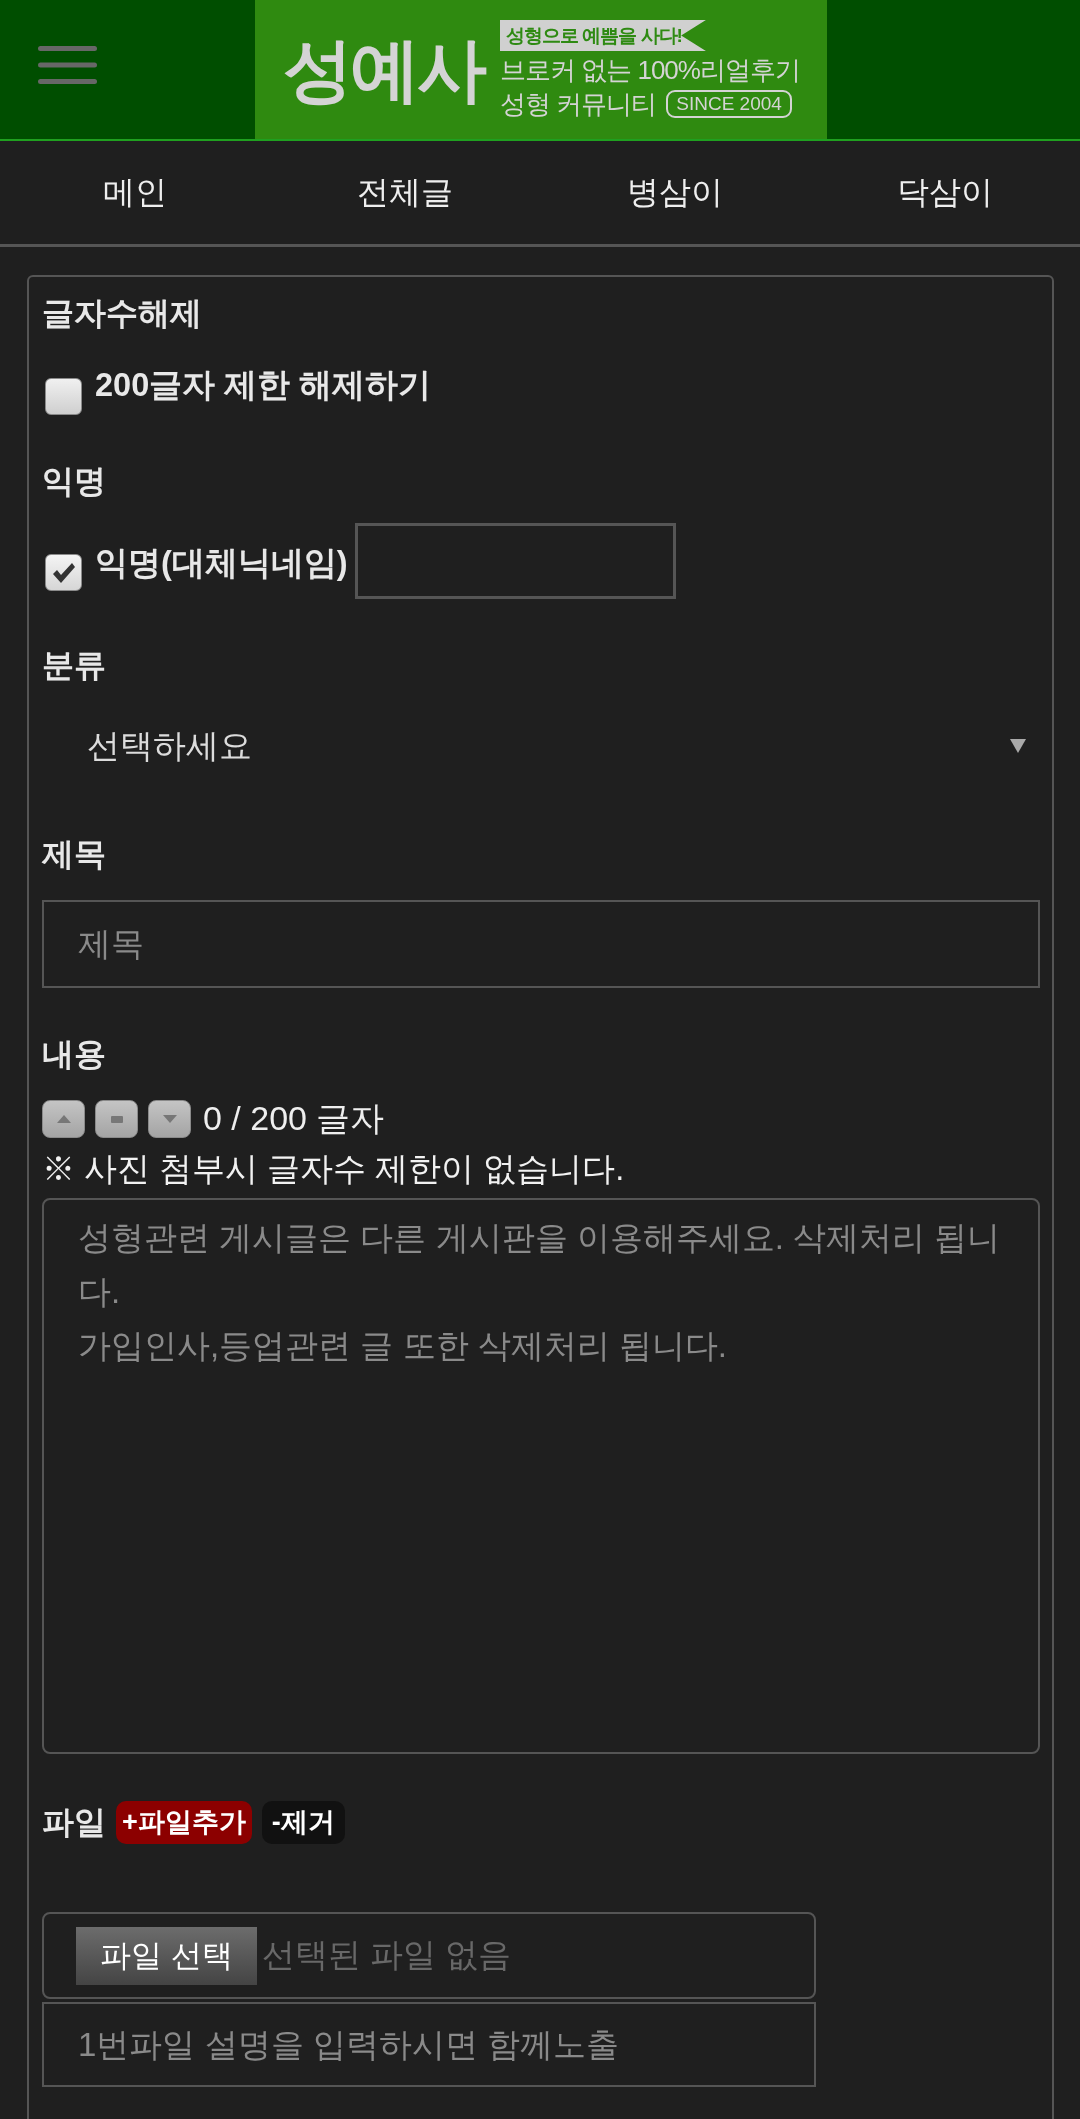 This screenshot has height=2119, width=1080. What do you see at coordinates (303, 1822) in the screenshot?
I see `remove-file-button: -제거` at bounding box center [303, 1822].